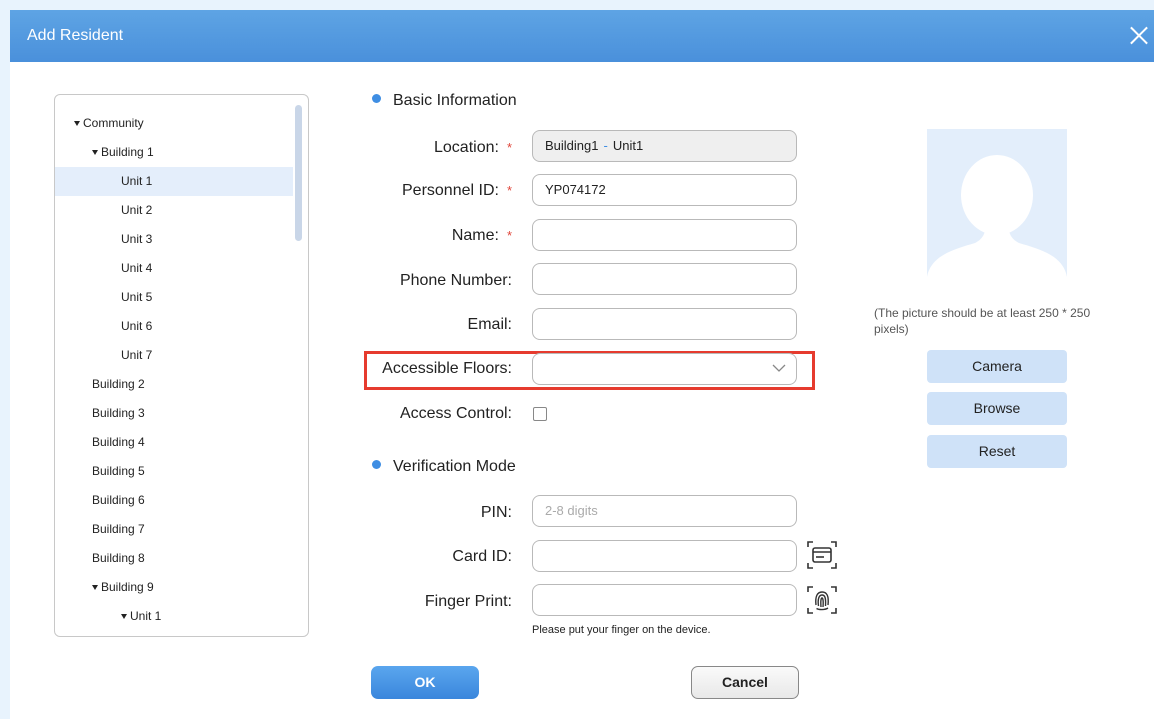 The image size is (1154, 719). Describe the element at coordinates (621, 630) in the screenshot. I see `finger-print-hint: Please put your finger on the device.` at that location.